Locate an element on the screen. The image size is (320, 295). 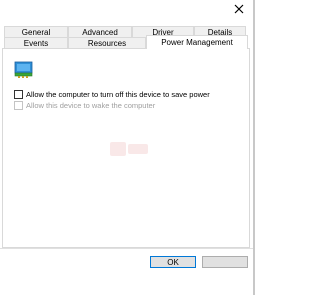
window-edge is located at coordinates (254, 147).